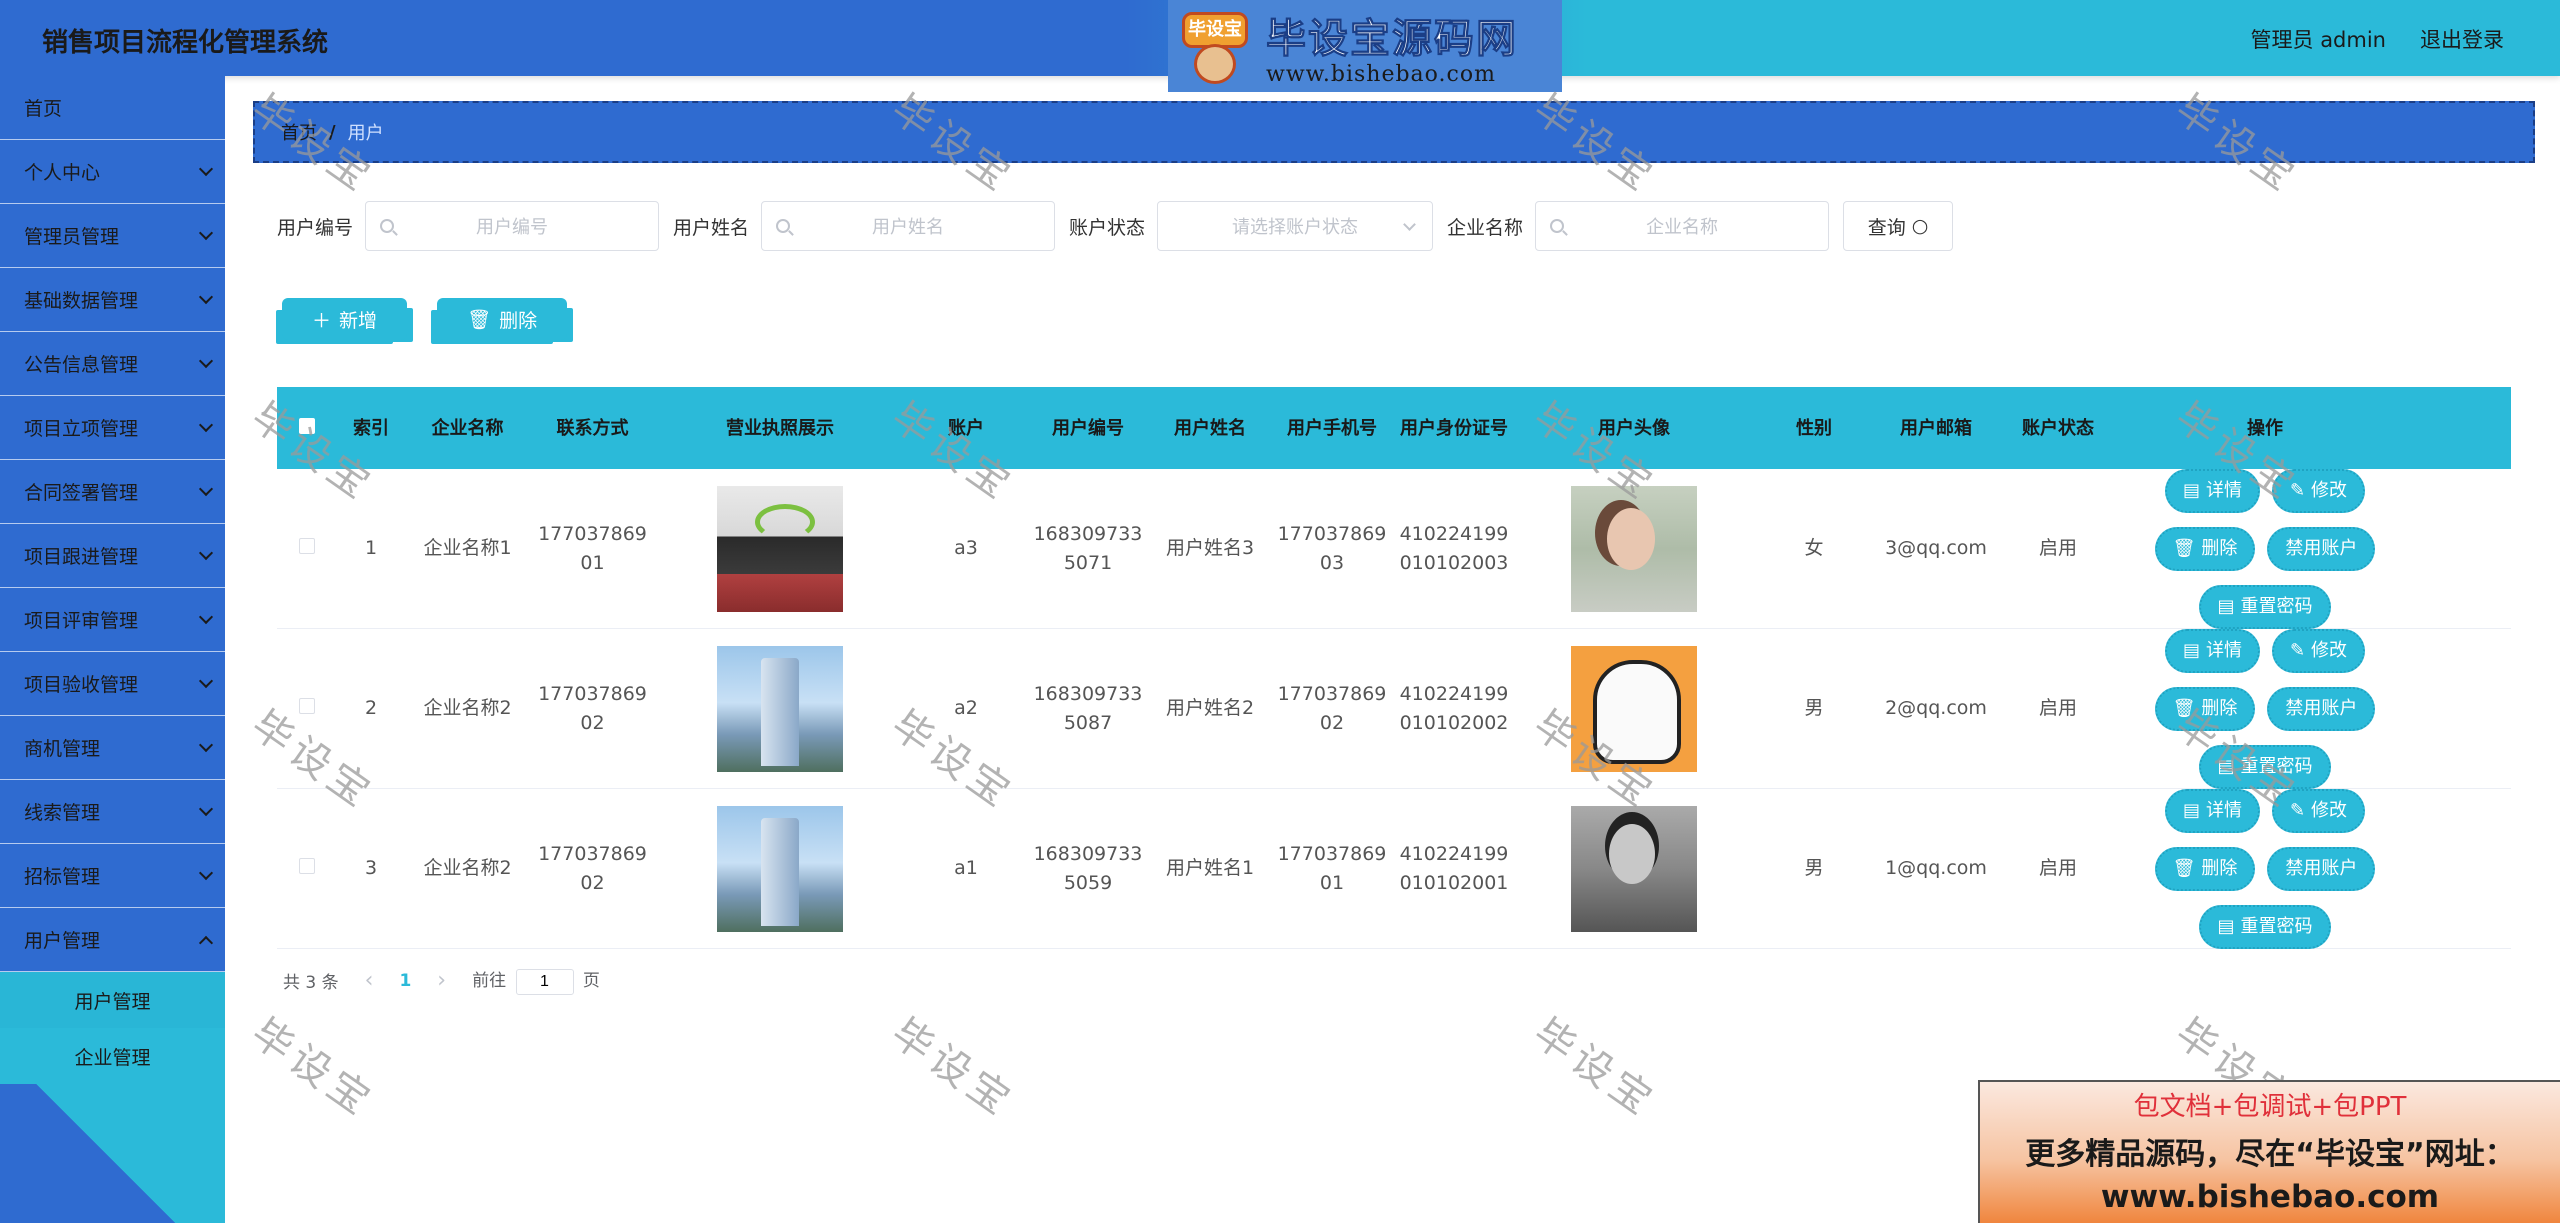 This screenshot has height=1223, width=2560. Describe the element at coordinates (1920, 226) in the screenshot. I see `search-icon: ○` at that location.